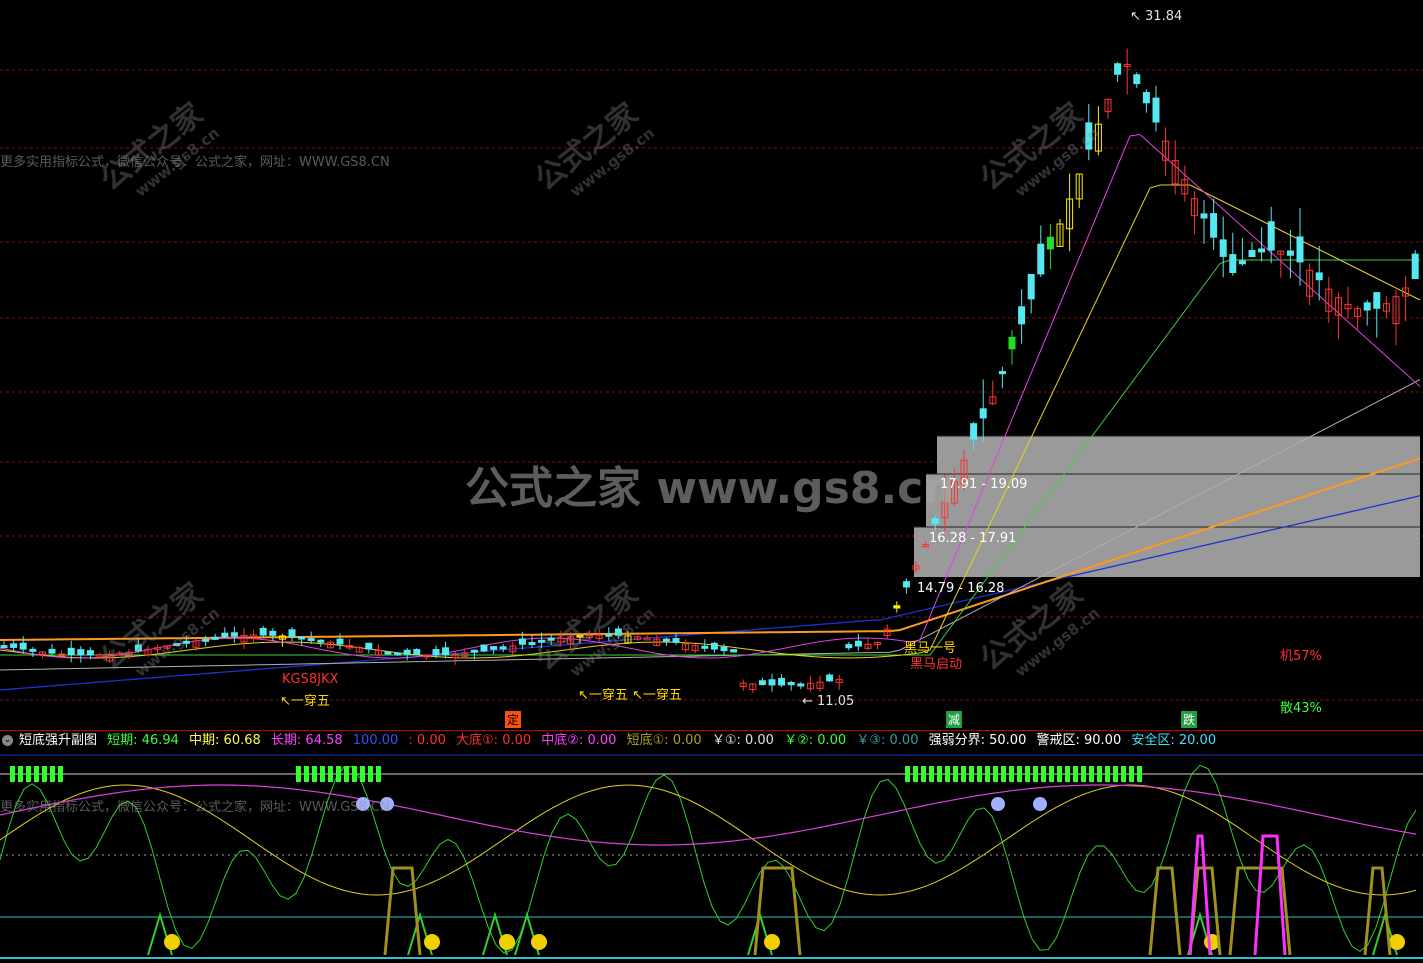  I want to click on indicator-value: ￥②: 0.00, so click(815, 740).